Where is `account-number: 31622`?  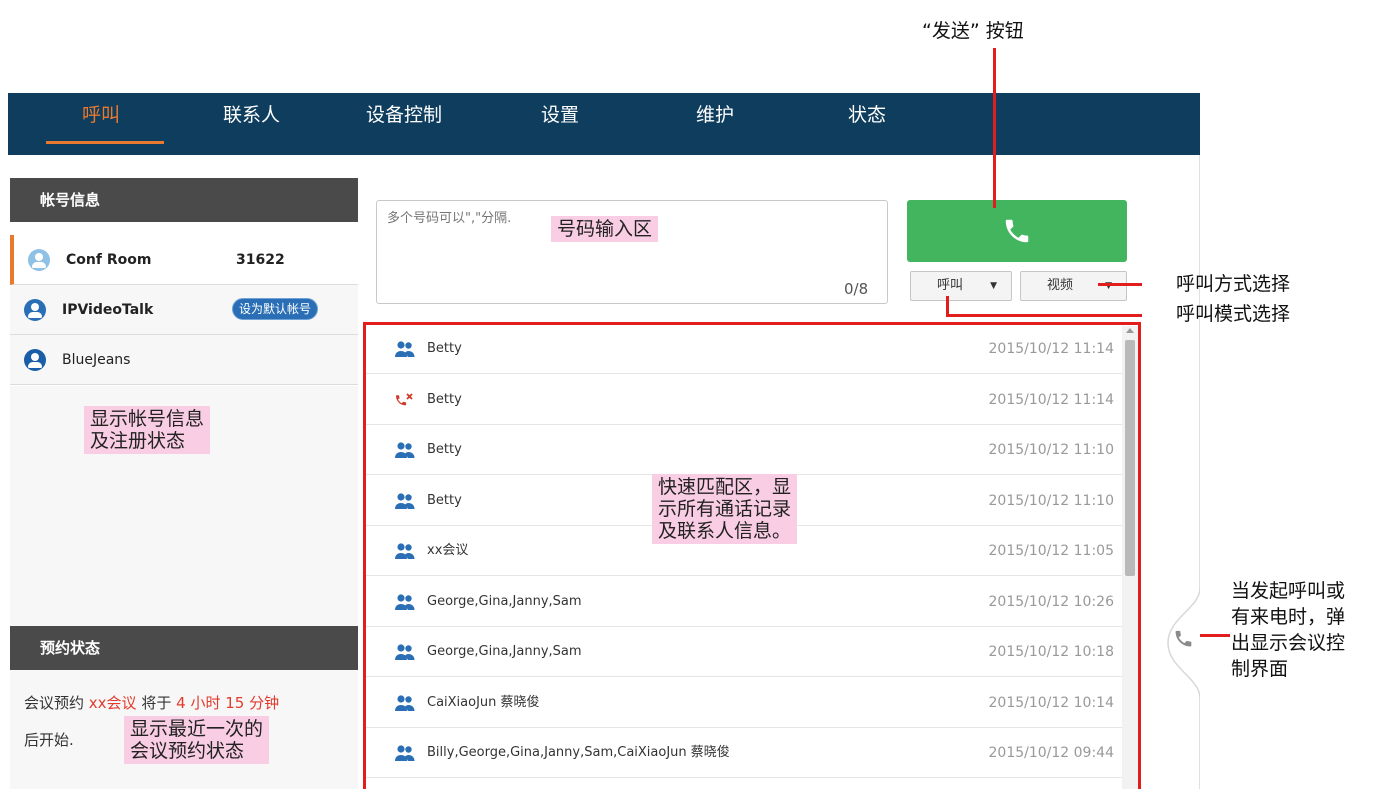 account-number: 31622 is located at coordinates (260, 260).